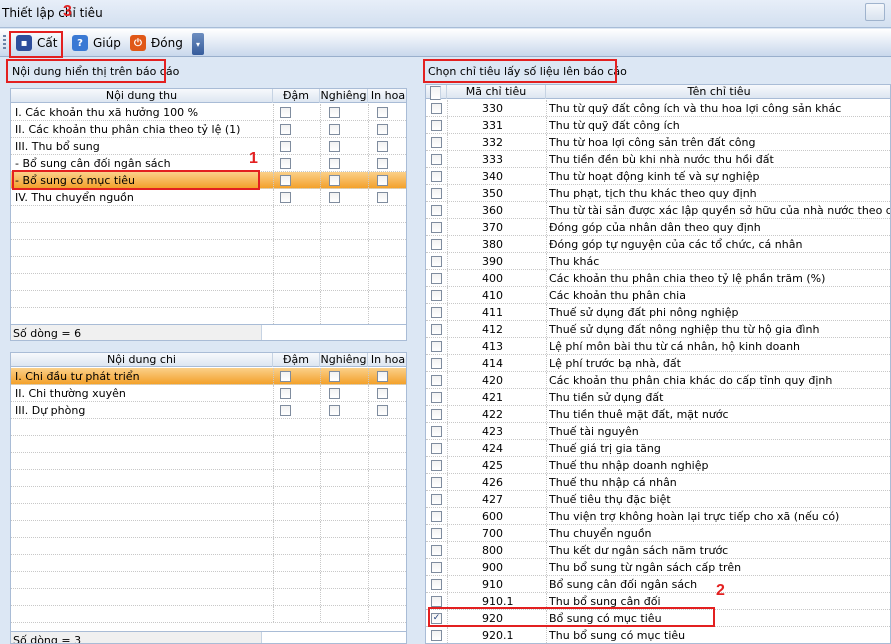 Image resolution: width=891 pixels, height=644 pixels. I want to click on indicator-row: 427 Thuế tiêu thụ đặc biệt, so click(658, 499).